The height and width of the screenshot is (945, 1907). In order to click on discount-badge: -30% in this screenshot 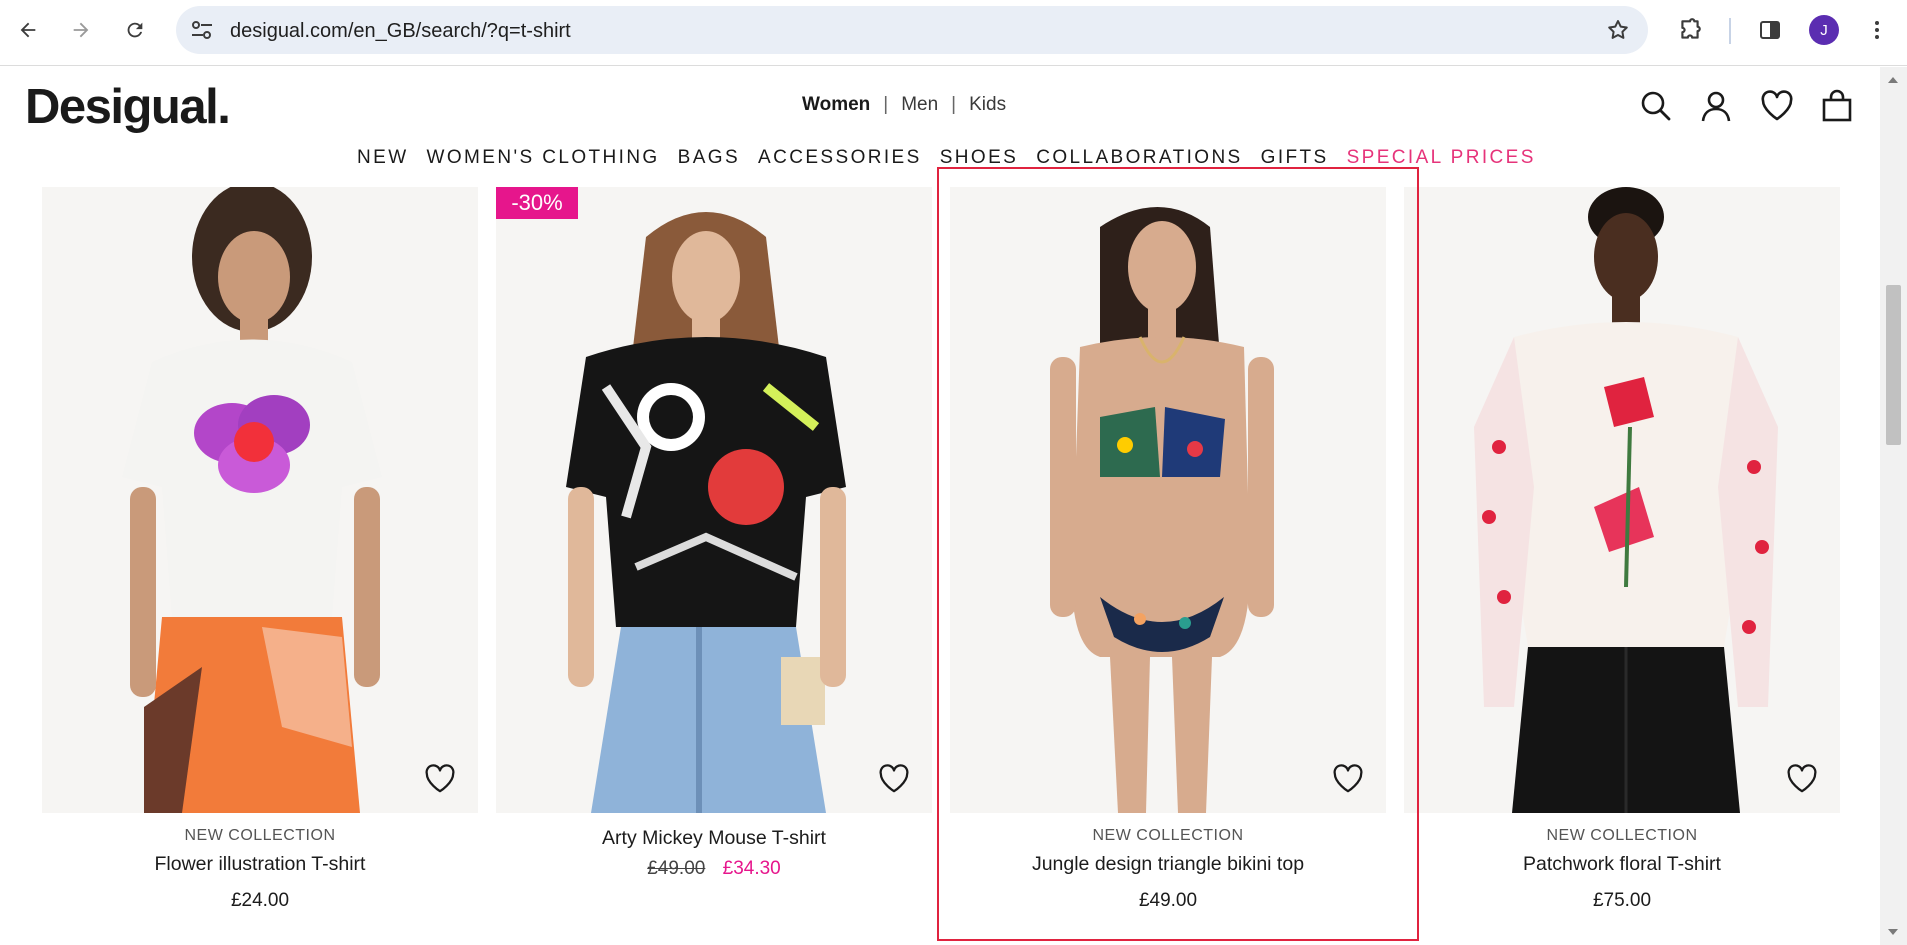, I will do `click(537, 203)`.